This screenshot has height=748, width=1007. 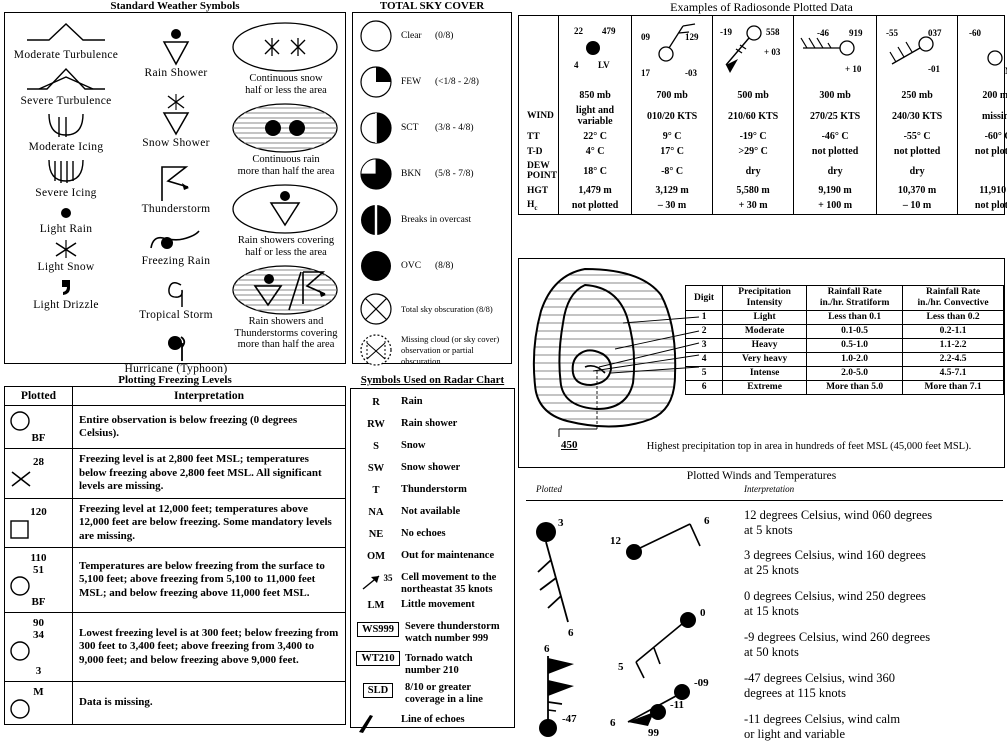 I want to click on radiosonde-row-label-dew: DEW POINT, so click(x=539, y=171).